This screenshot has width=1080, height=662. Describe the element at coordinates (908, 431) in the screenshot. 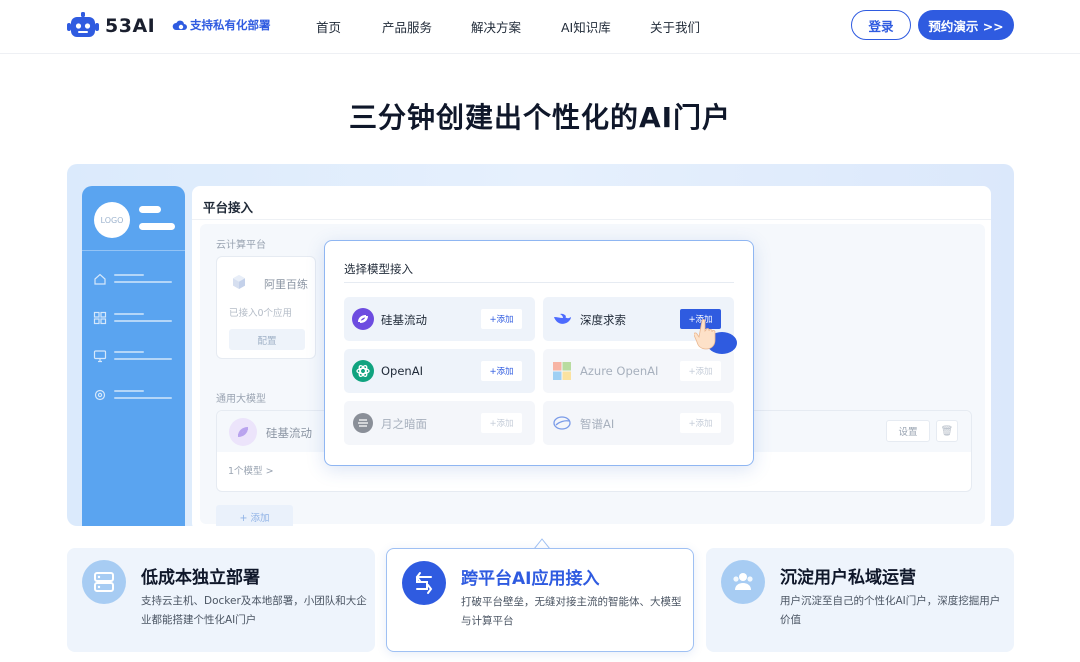

I see `siliconflow-settings-button: 设置` at that location.